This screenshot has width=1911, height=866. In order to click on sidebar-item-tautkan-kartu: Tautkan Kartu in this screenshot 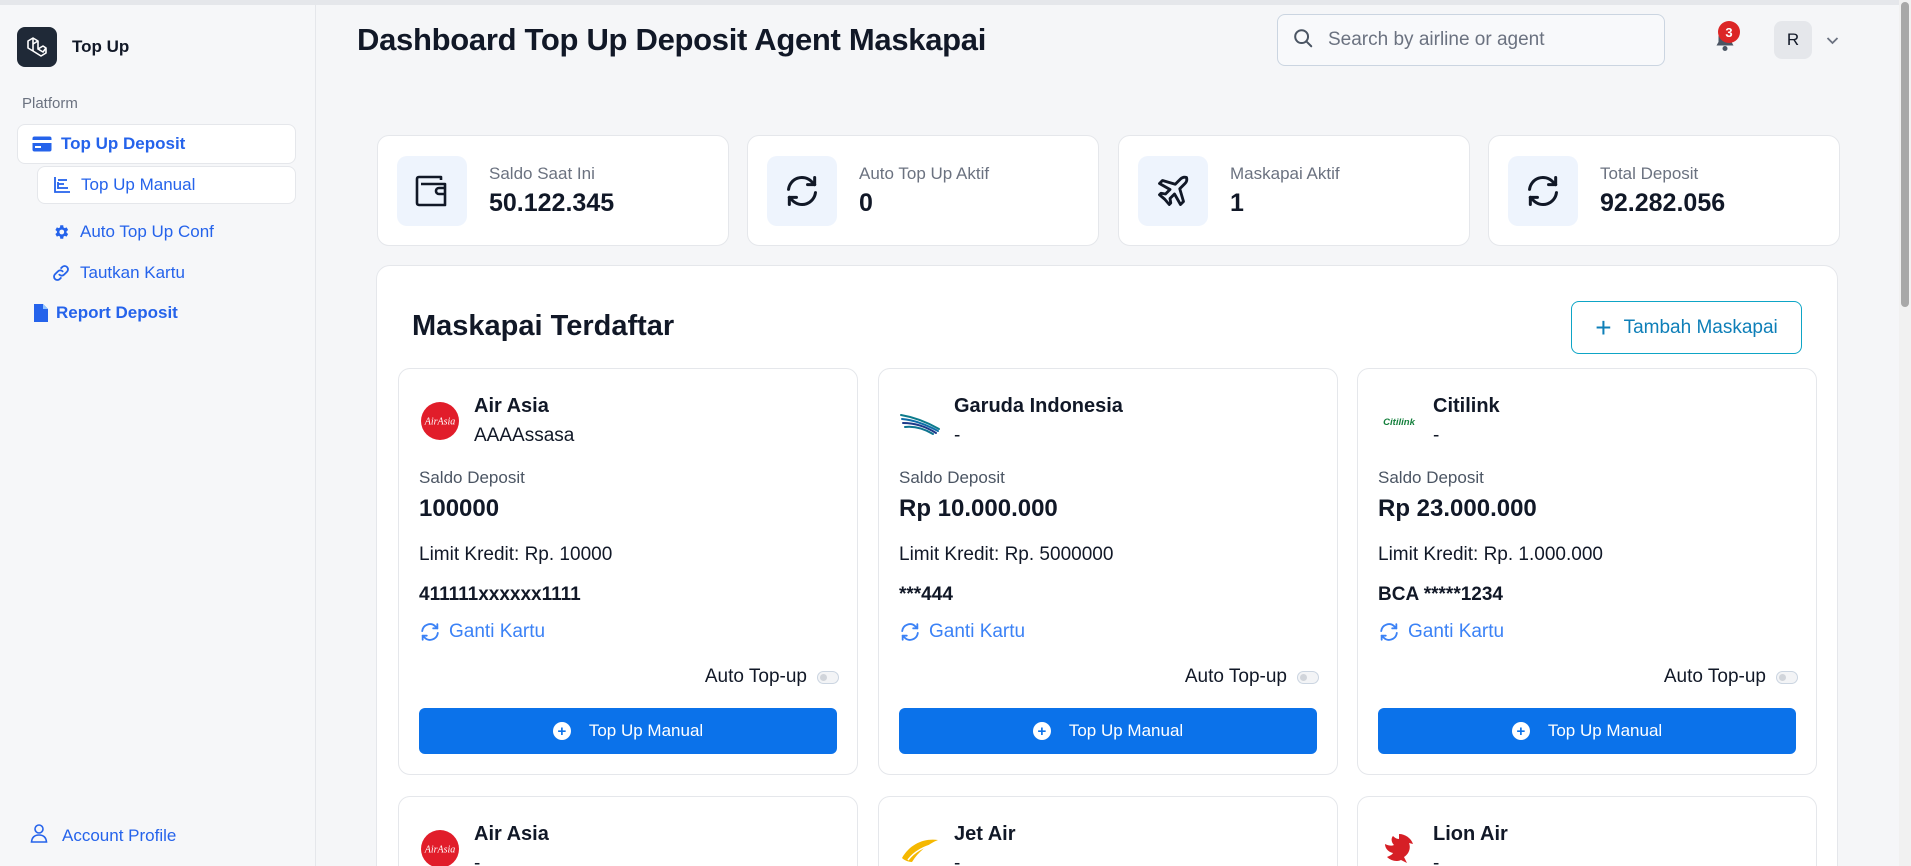, I will do `click(117, 273)`.